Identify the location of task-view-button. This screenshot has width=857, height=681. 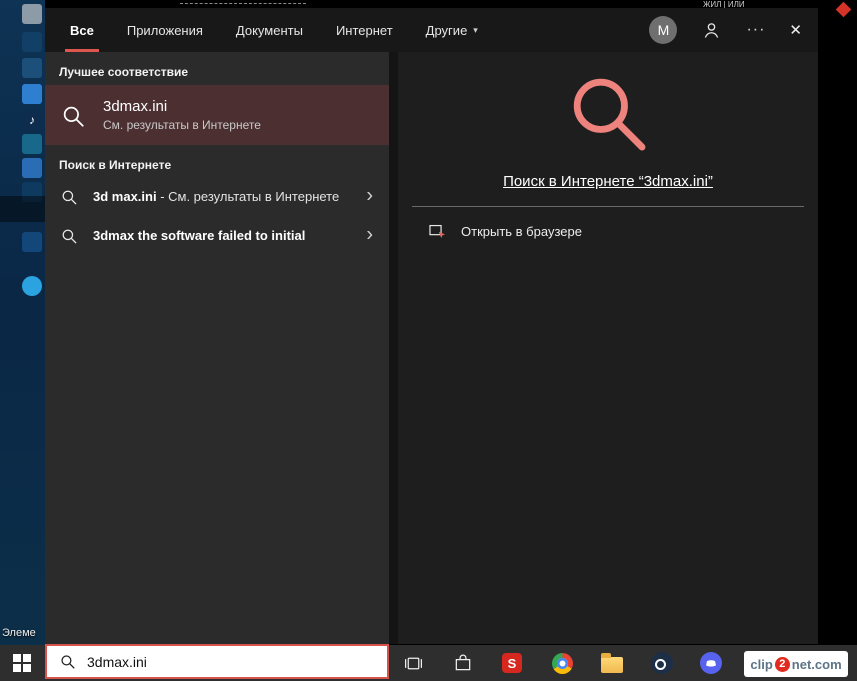
(413, 663).